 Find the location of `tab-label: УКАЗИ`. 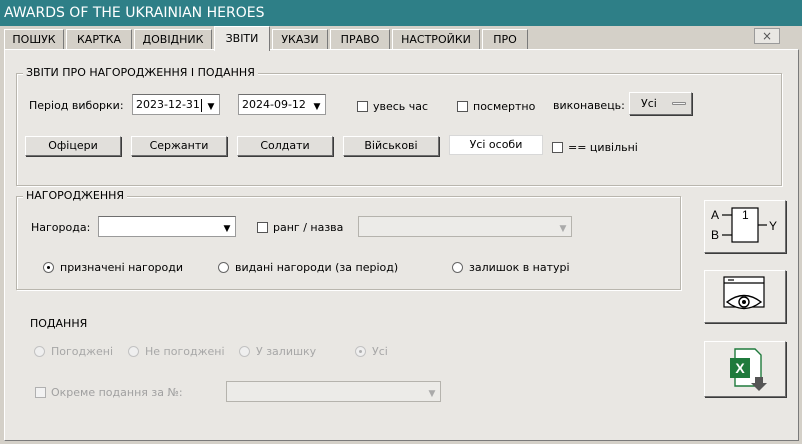

tab-label: УКАЗИ is located at coordinates (300, 39).